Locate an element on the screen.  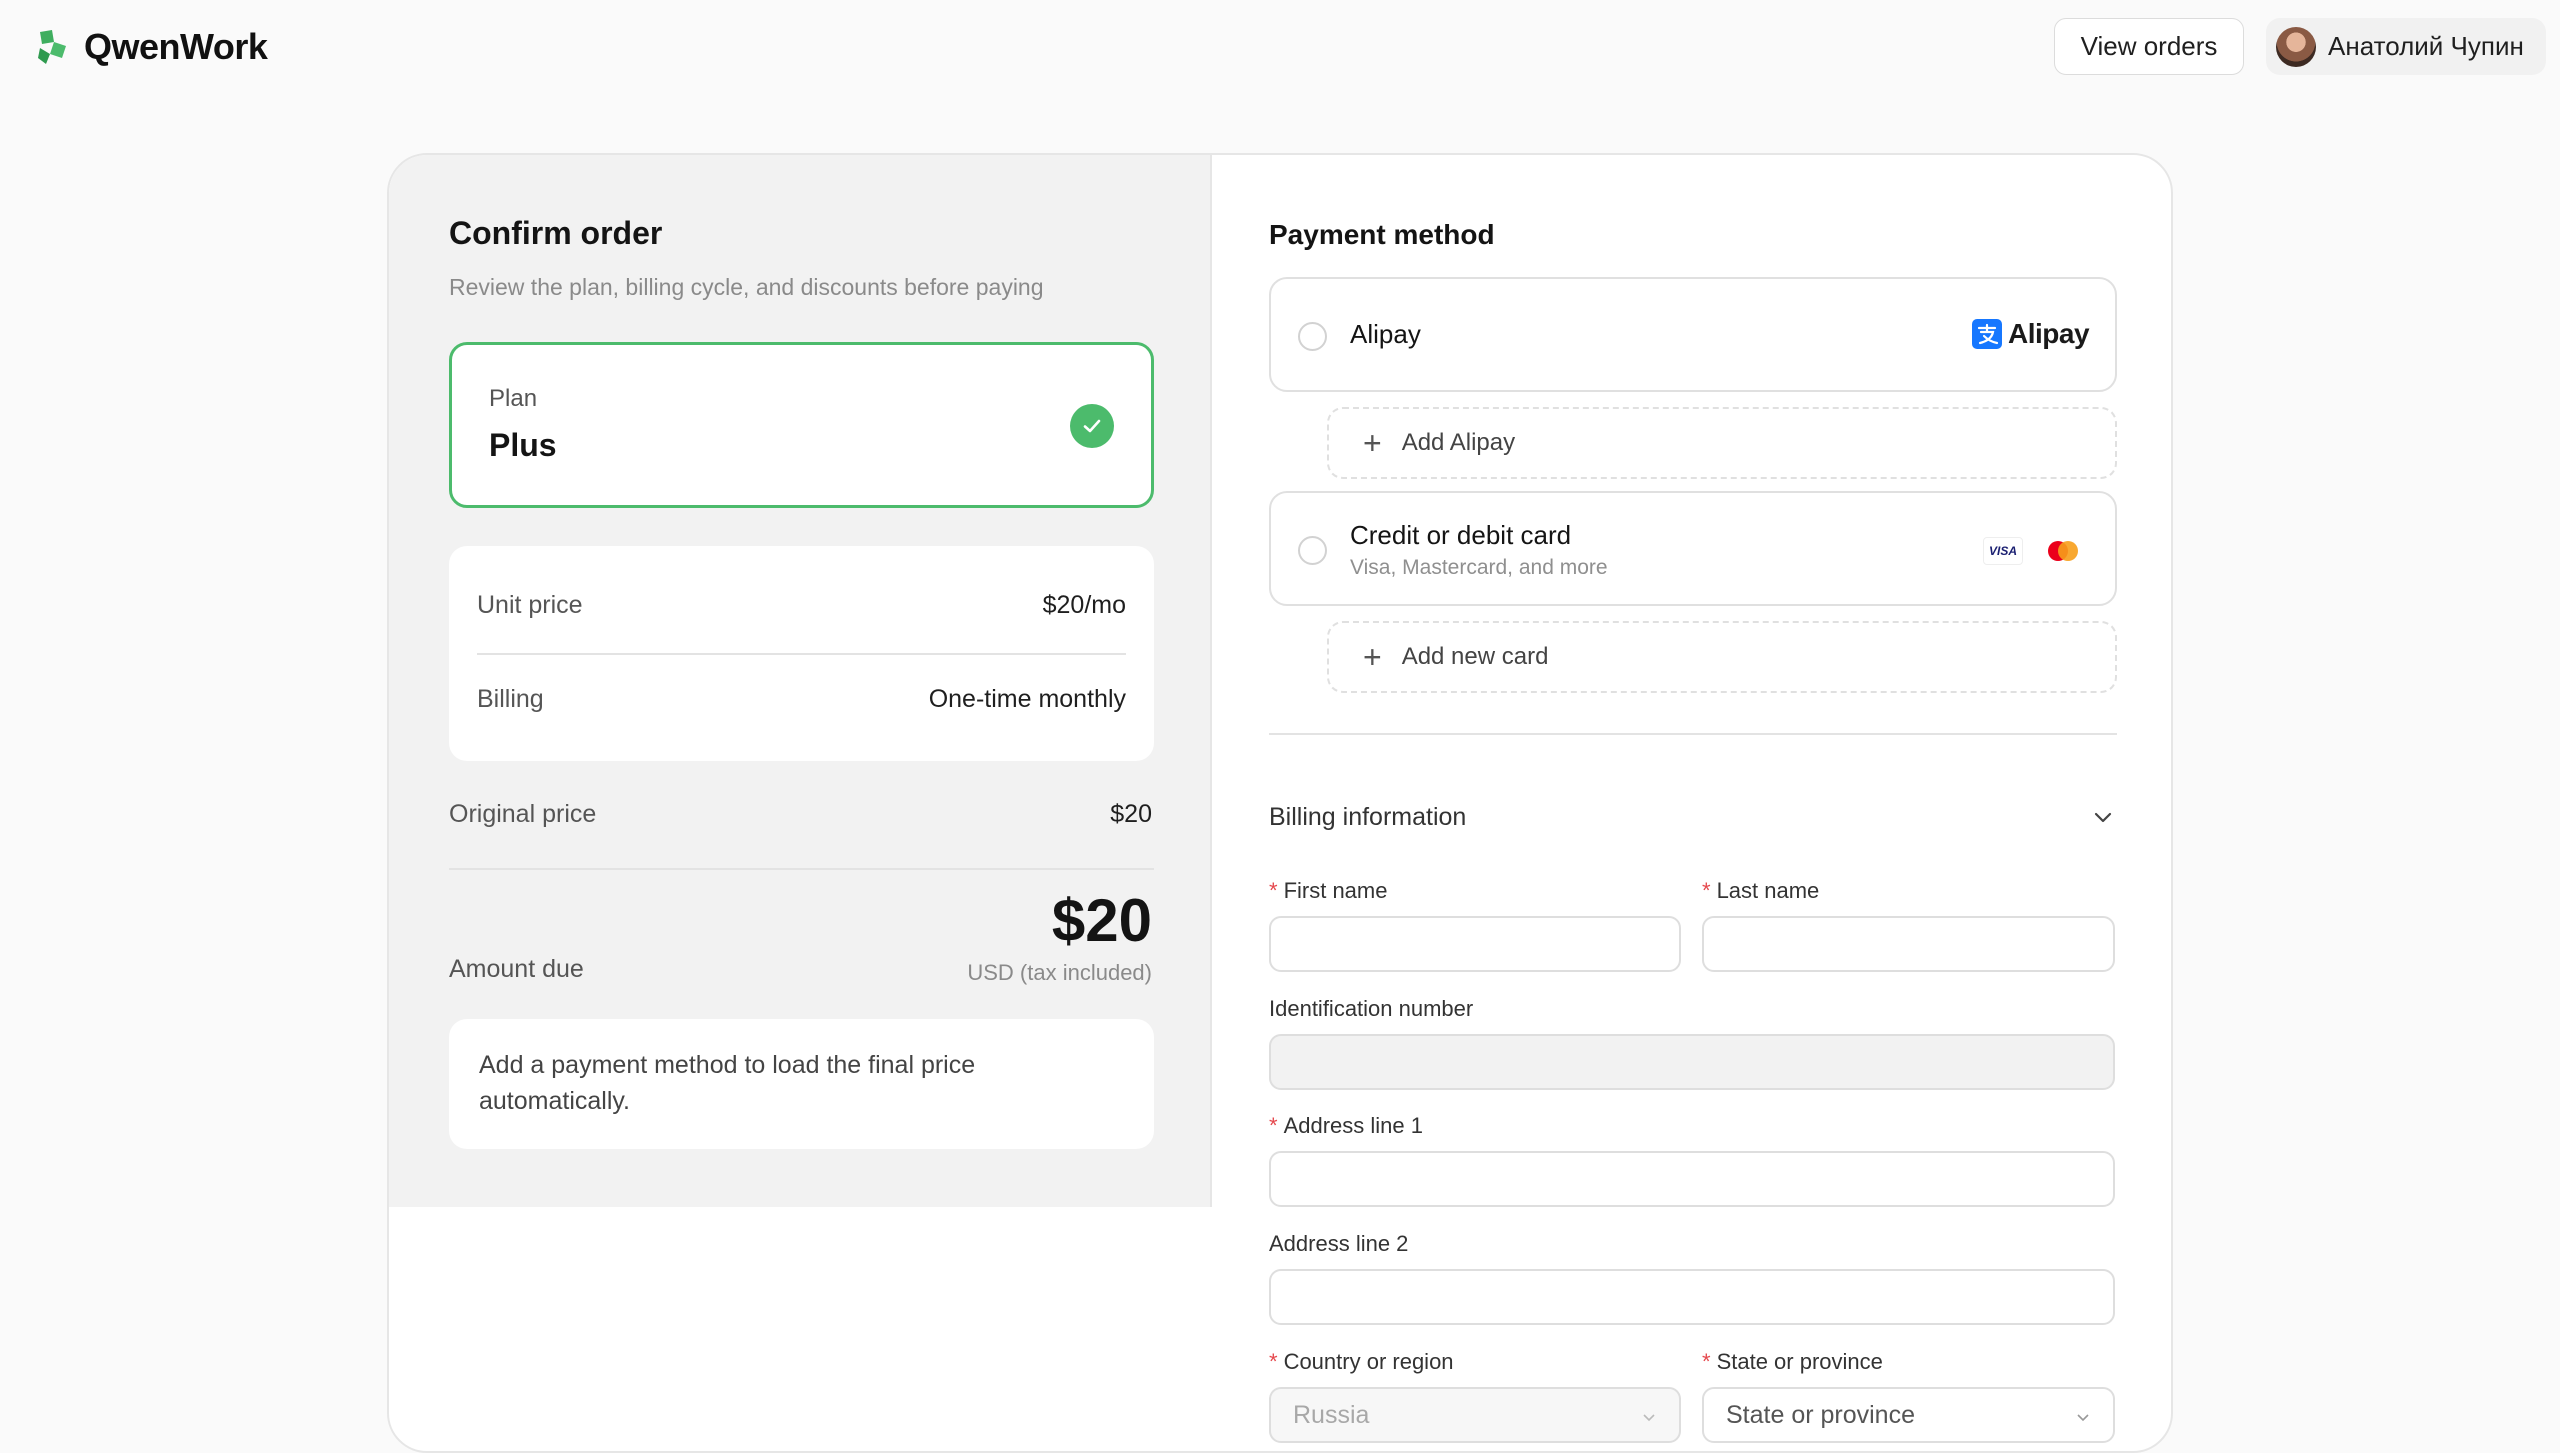
order-title: Confirm order is located at coordinates (556, 233).